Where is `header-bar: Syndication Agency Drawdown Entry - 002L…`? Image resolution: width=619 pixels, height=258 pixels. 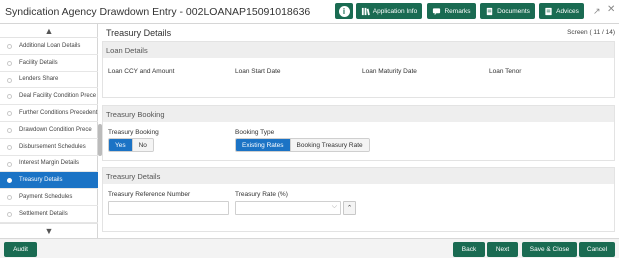
header-bar: Syndication Agency Drawdown Entry - 002L… is located at coordinates (309, 12).